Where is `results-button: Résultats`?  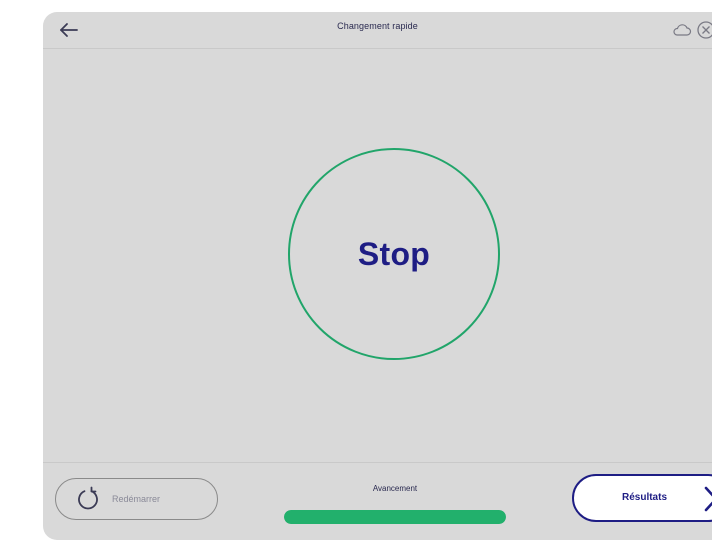 results-button: Résultats is located at coordinates (642, 498).